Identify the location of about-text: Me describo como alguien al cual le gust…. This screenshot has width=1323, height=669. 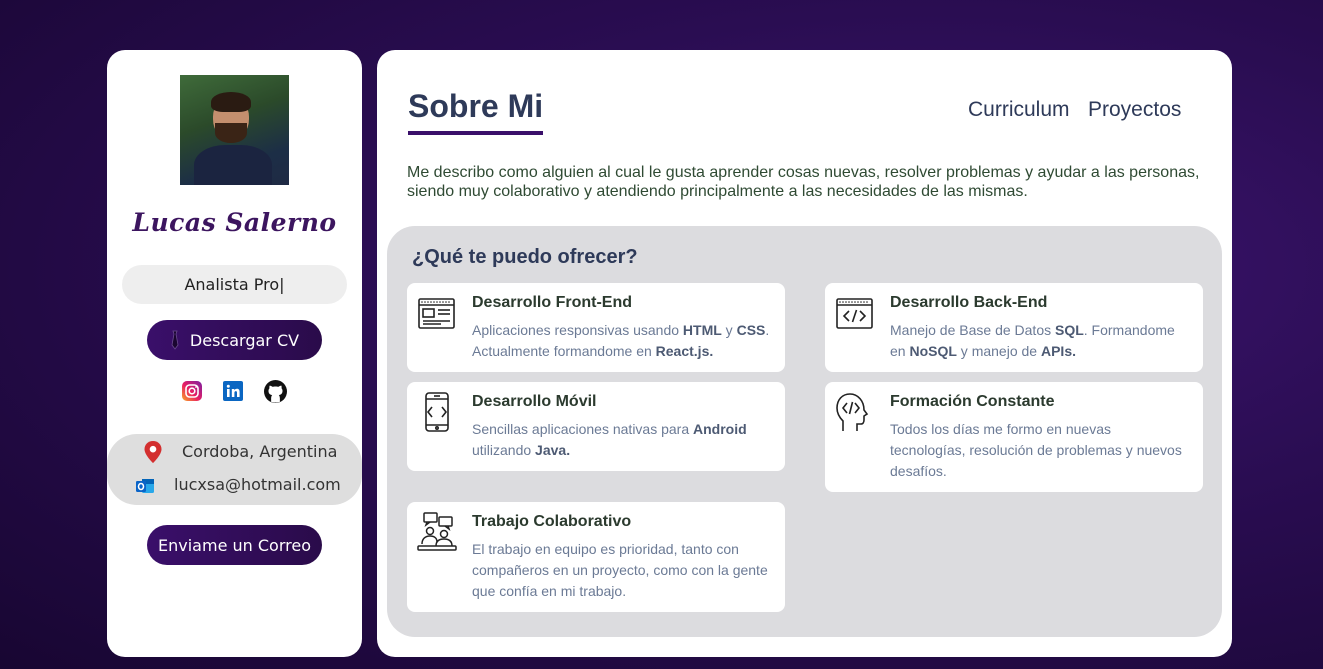
(803, 182).